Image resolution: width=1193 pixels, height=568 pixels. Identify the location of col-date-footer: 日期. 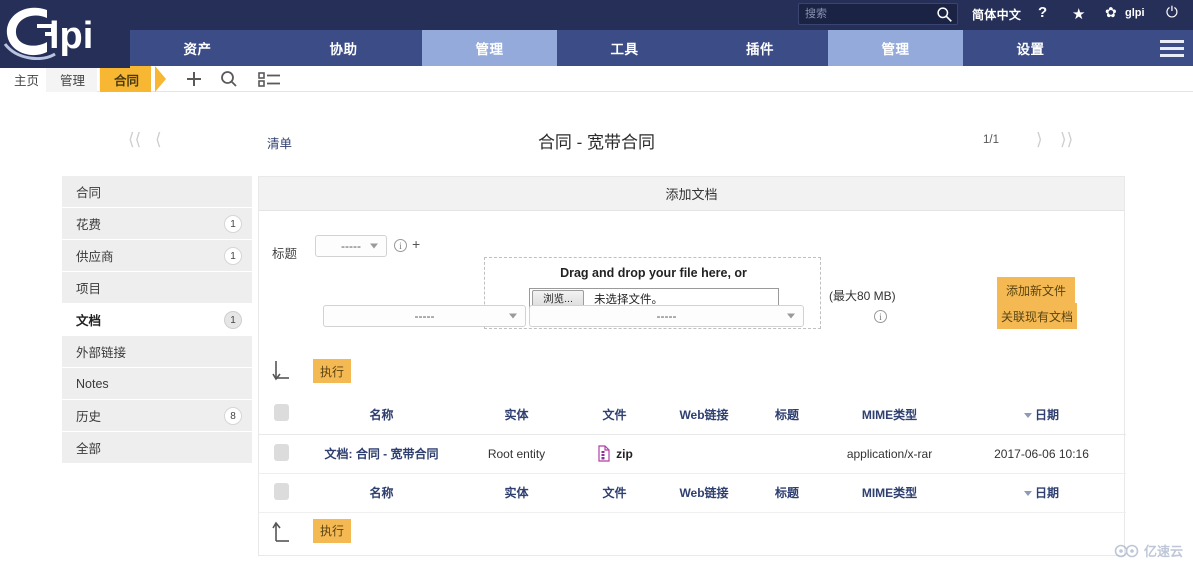
(1041, 493).